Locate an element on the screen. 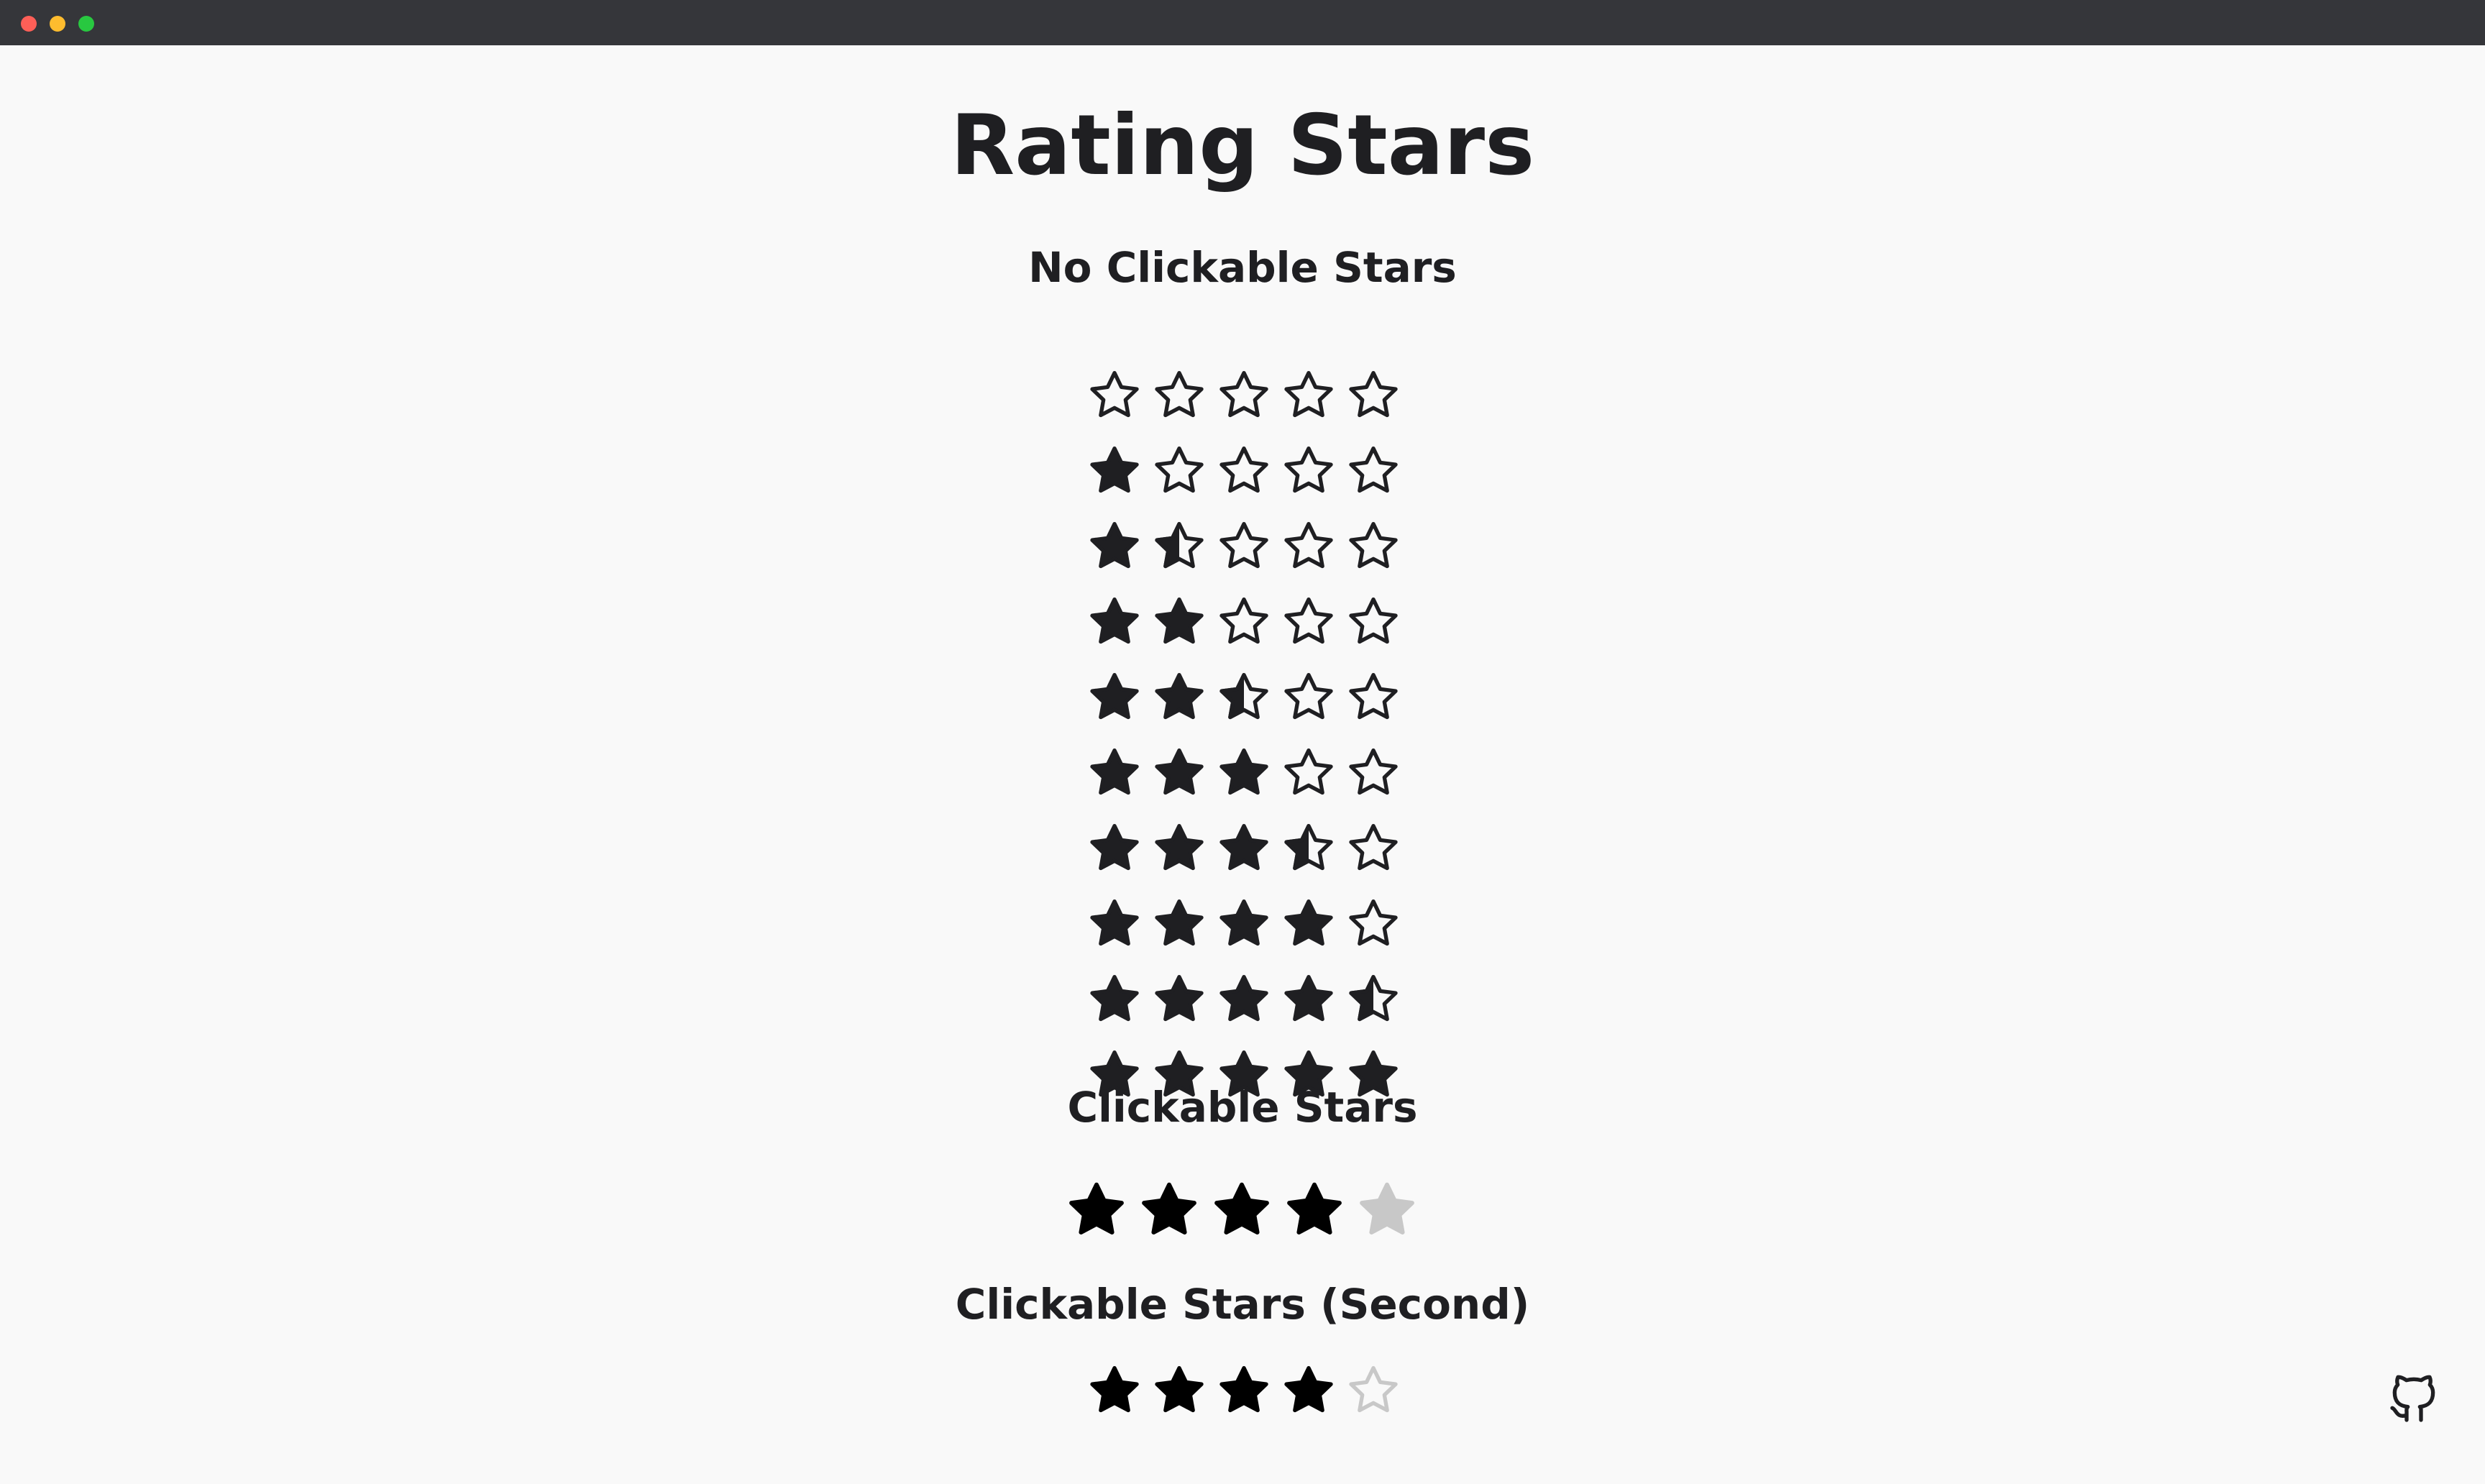 The height and width of the screenshot is (1484, 2485). clickable-rating is located at coordinates (1244, 1210).